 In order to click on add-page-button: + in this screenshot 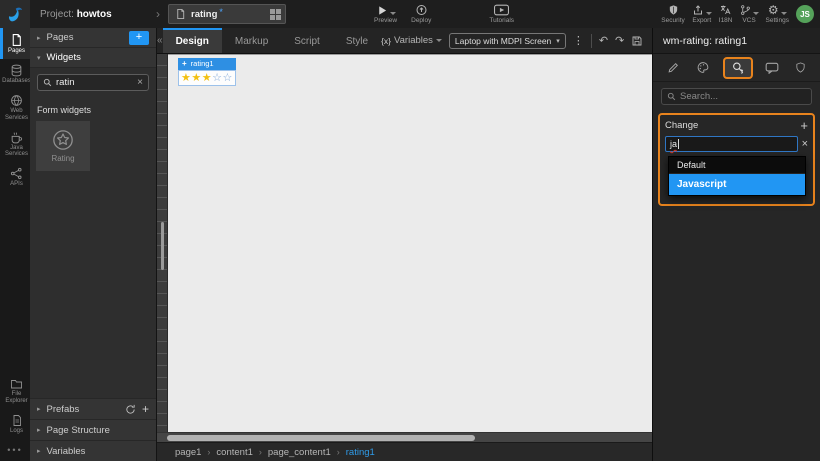, I will do `click(139, 37)`.